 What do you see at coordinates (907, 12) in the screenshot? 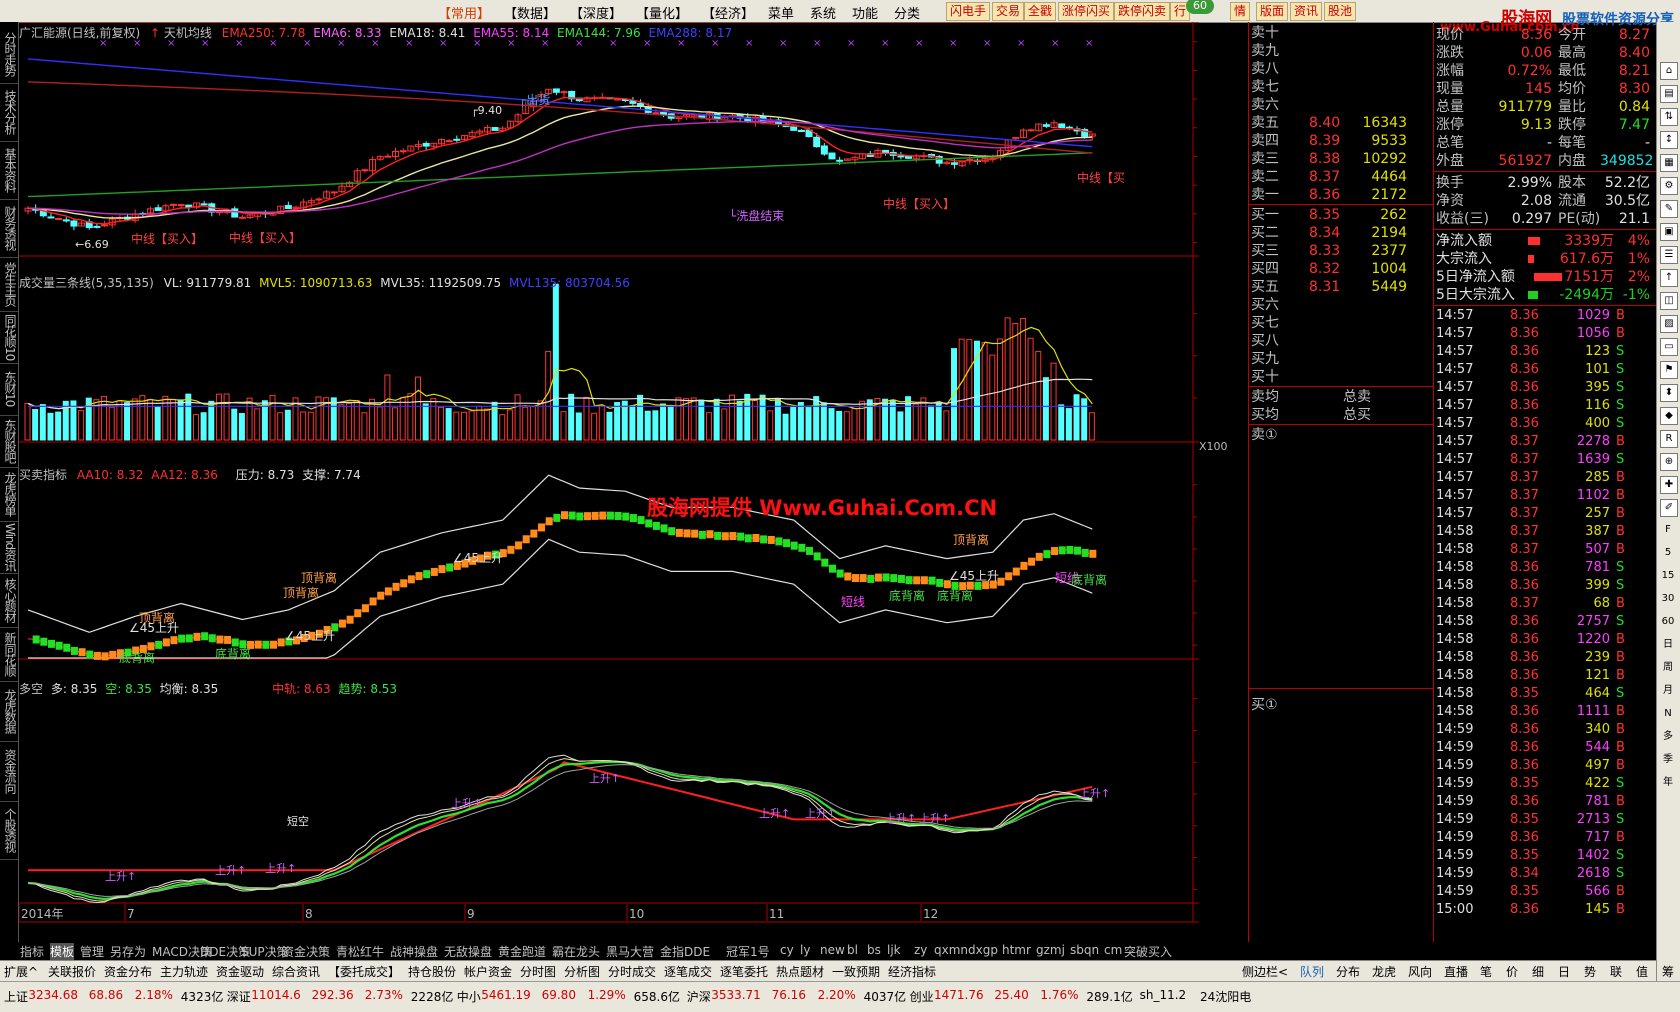
I see `menu-category: 分类` at bounding box center [907, 12].